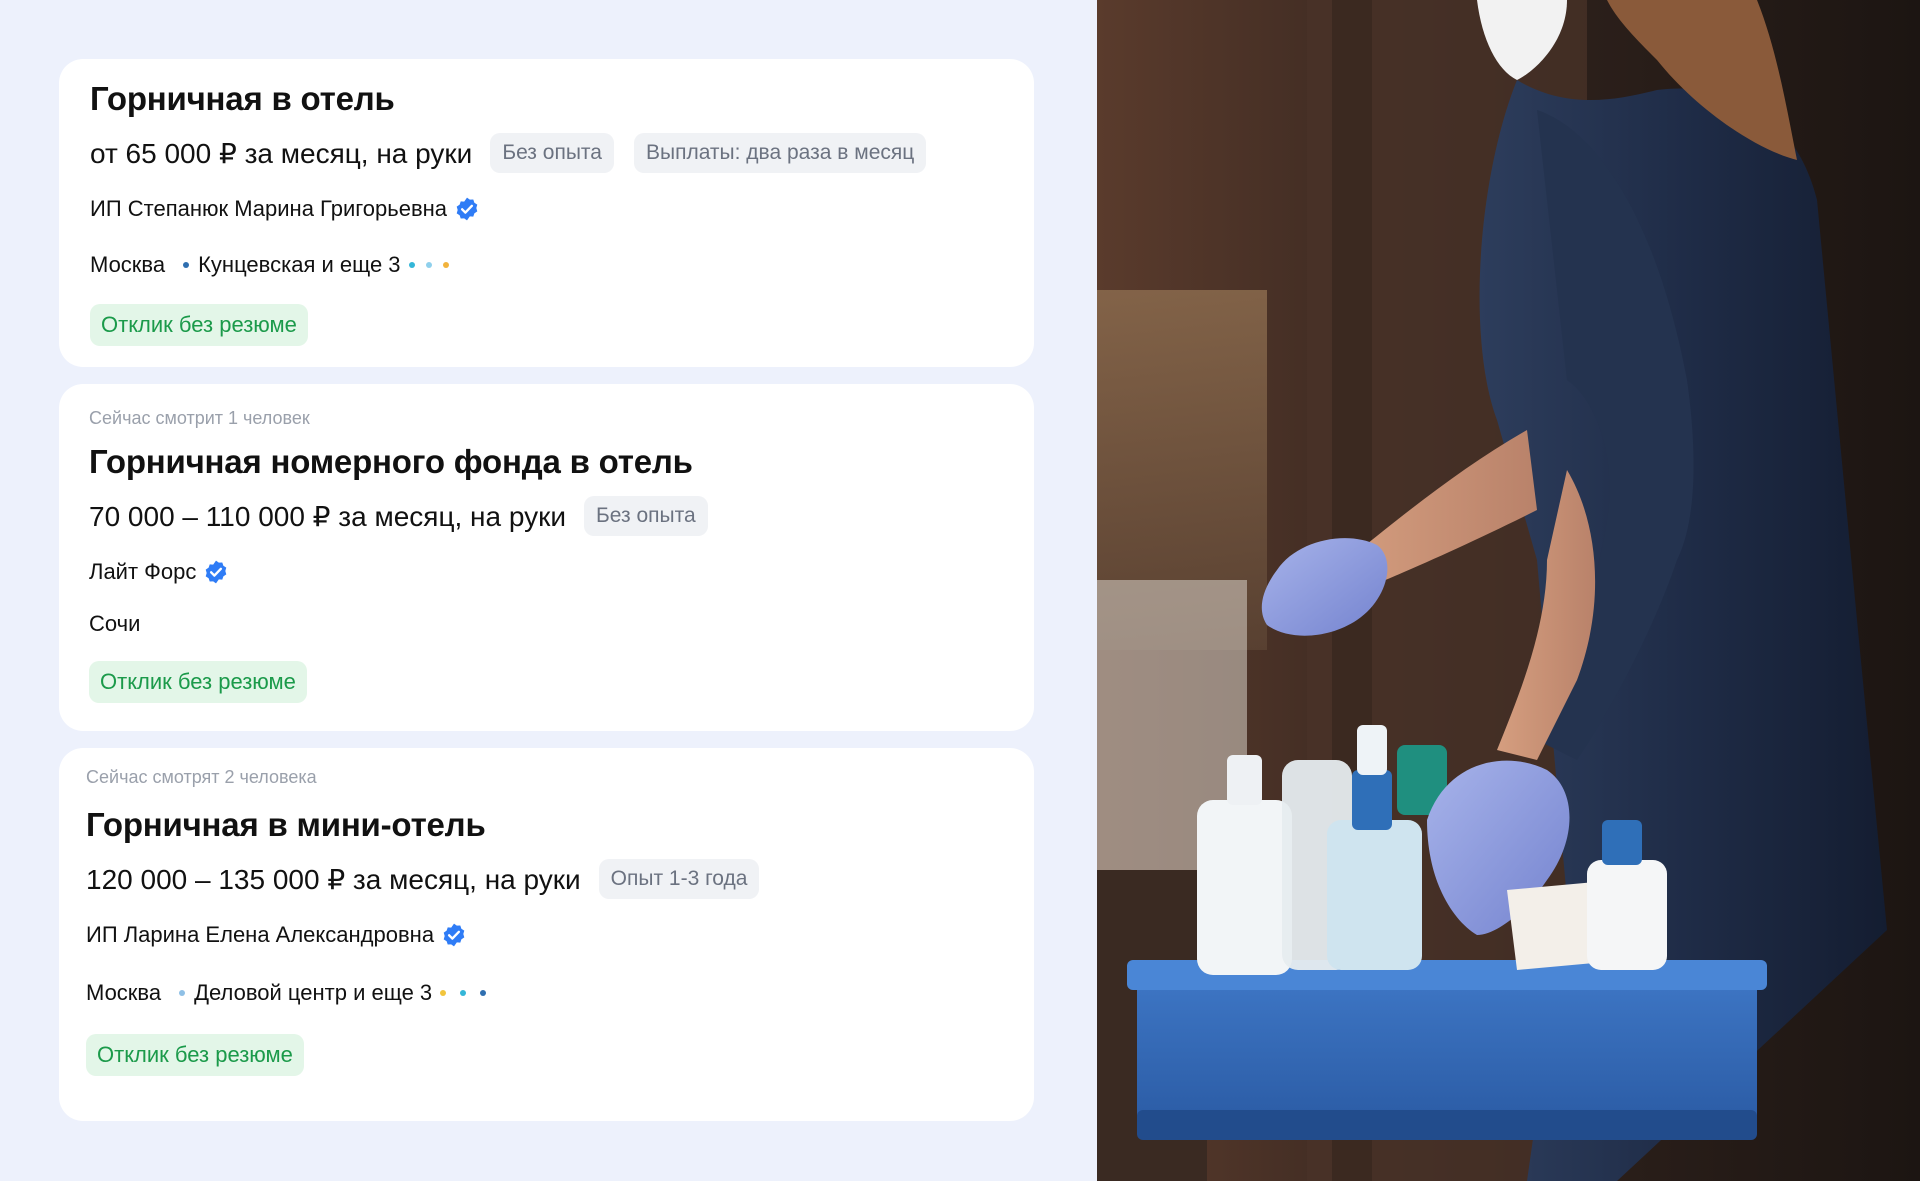 This screenshot has height=1181, width=1920. What do you see at coordinates (546, 99) in the screenshot?
I see `vacancy-title: Горничная в отель` at bounding box center [546, 99].